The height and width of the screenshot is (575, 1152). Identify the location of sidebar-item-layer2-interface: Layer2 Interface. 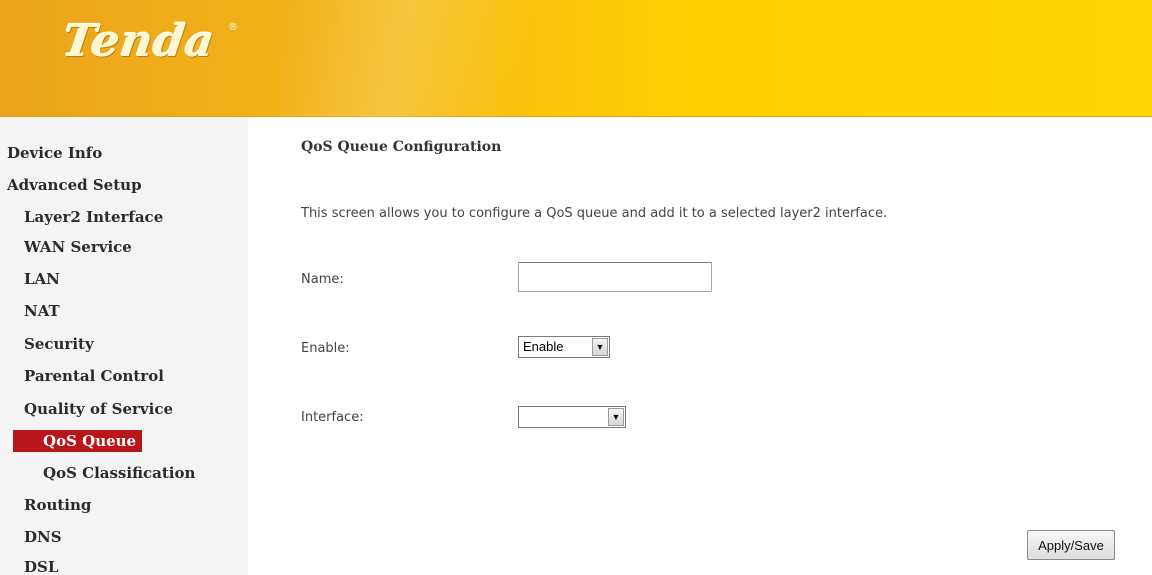
(93, 217).